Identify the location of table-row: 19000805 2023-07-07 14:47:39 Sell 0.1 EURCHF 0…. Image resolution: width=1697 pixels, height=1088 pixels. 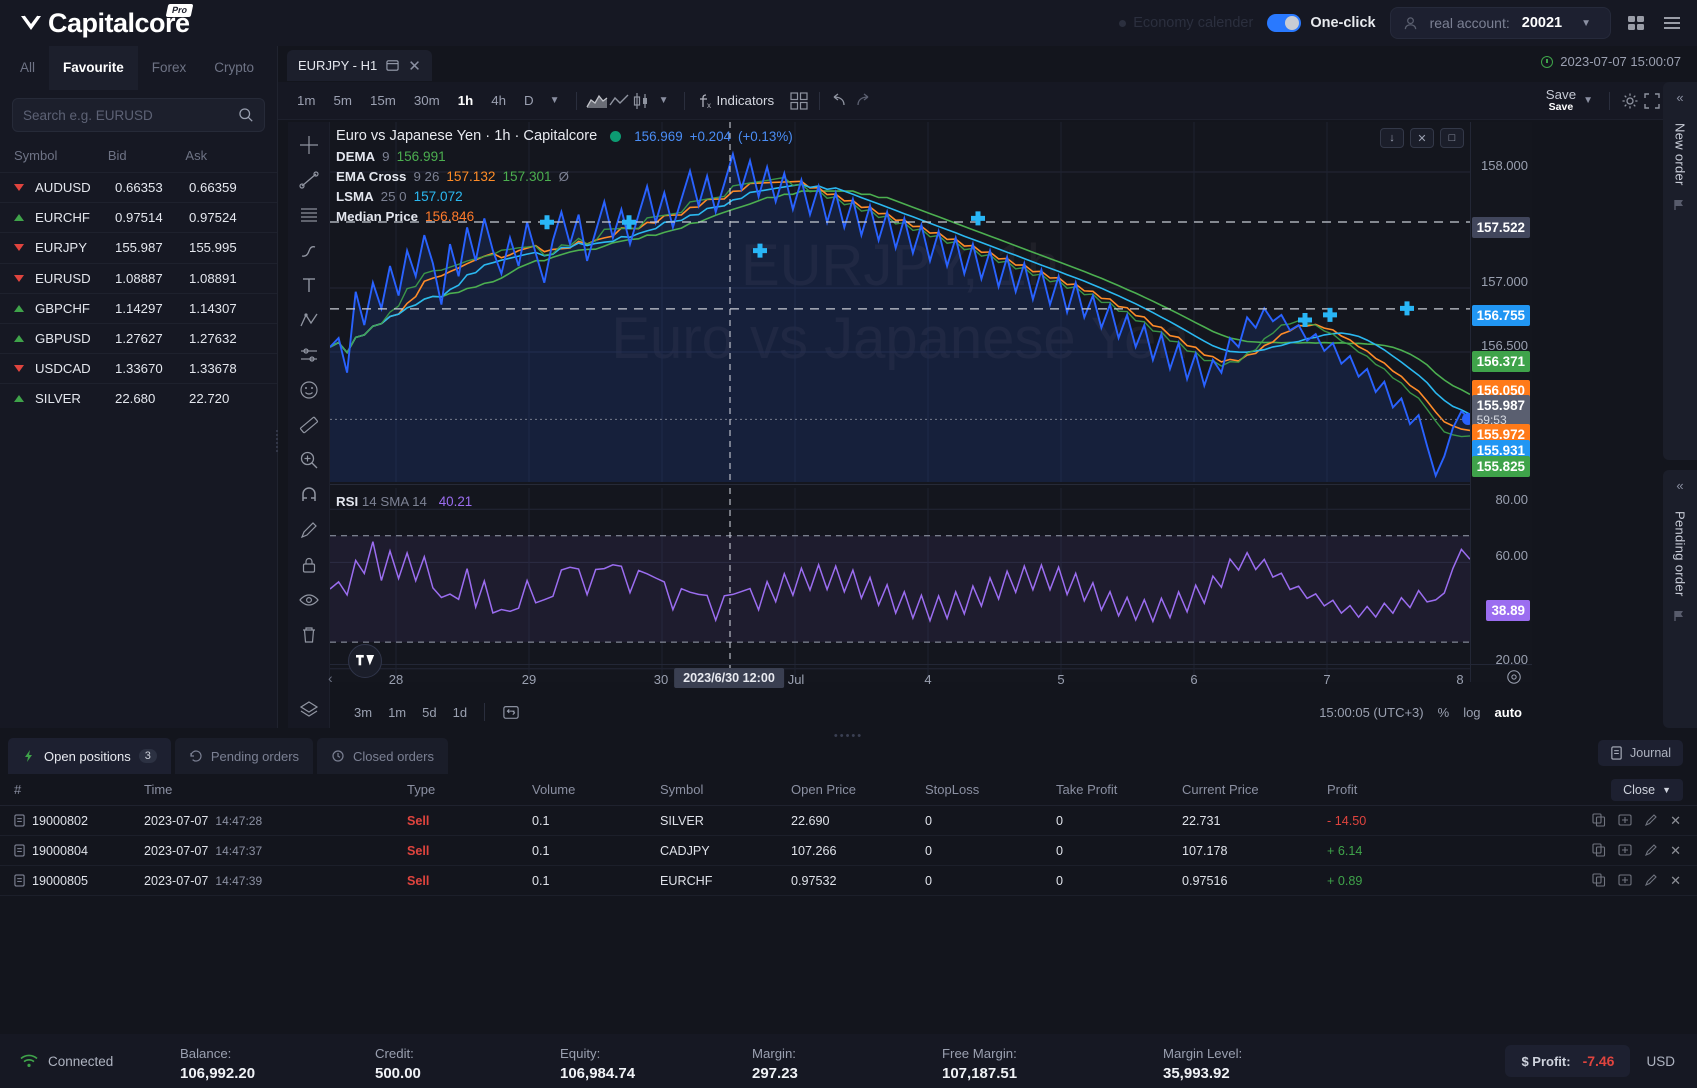
(848, 881).